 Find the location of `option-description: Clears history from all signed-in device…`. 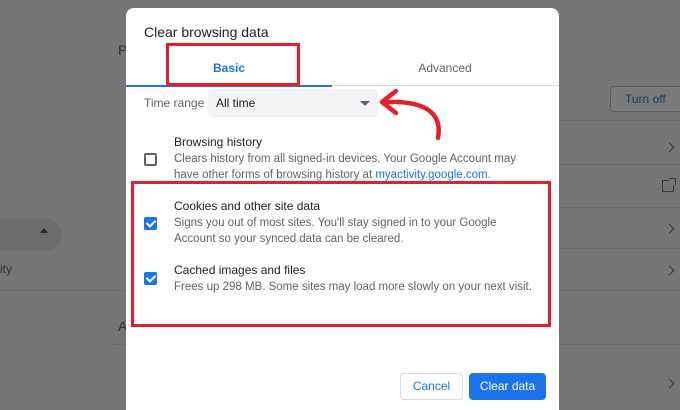

option-description: Clears history from all signed-in device… is located at coordinates (356, 167).